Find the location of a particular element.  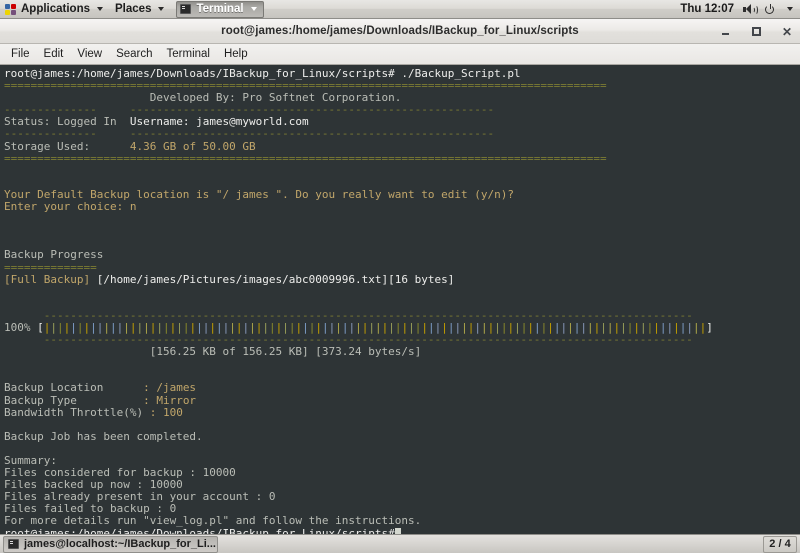

menu-file: File is located at coordinates (20, 54).